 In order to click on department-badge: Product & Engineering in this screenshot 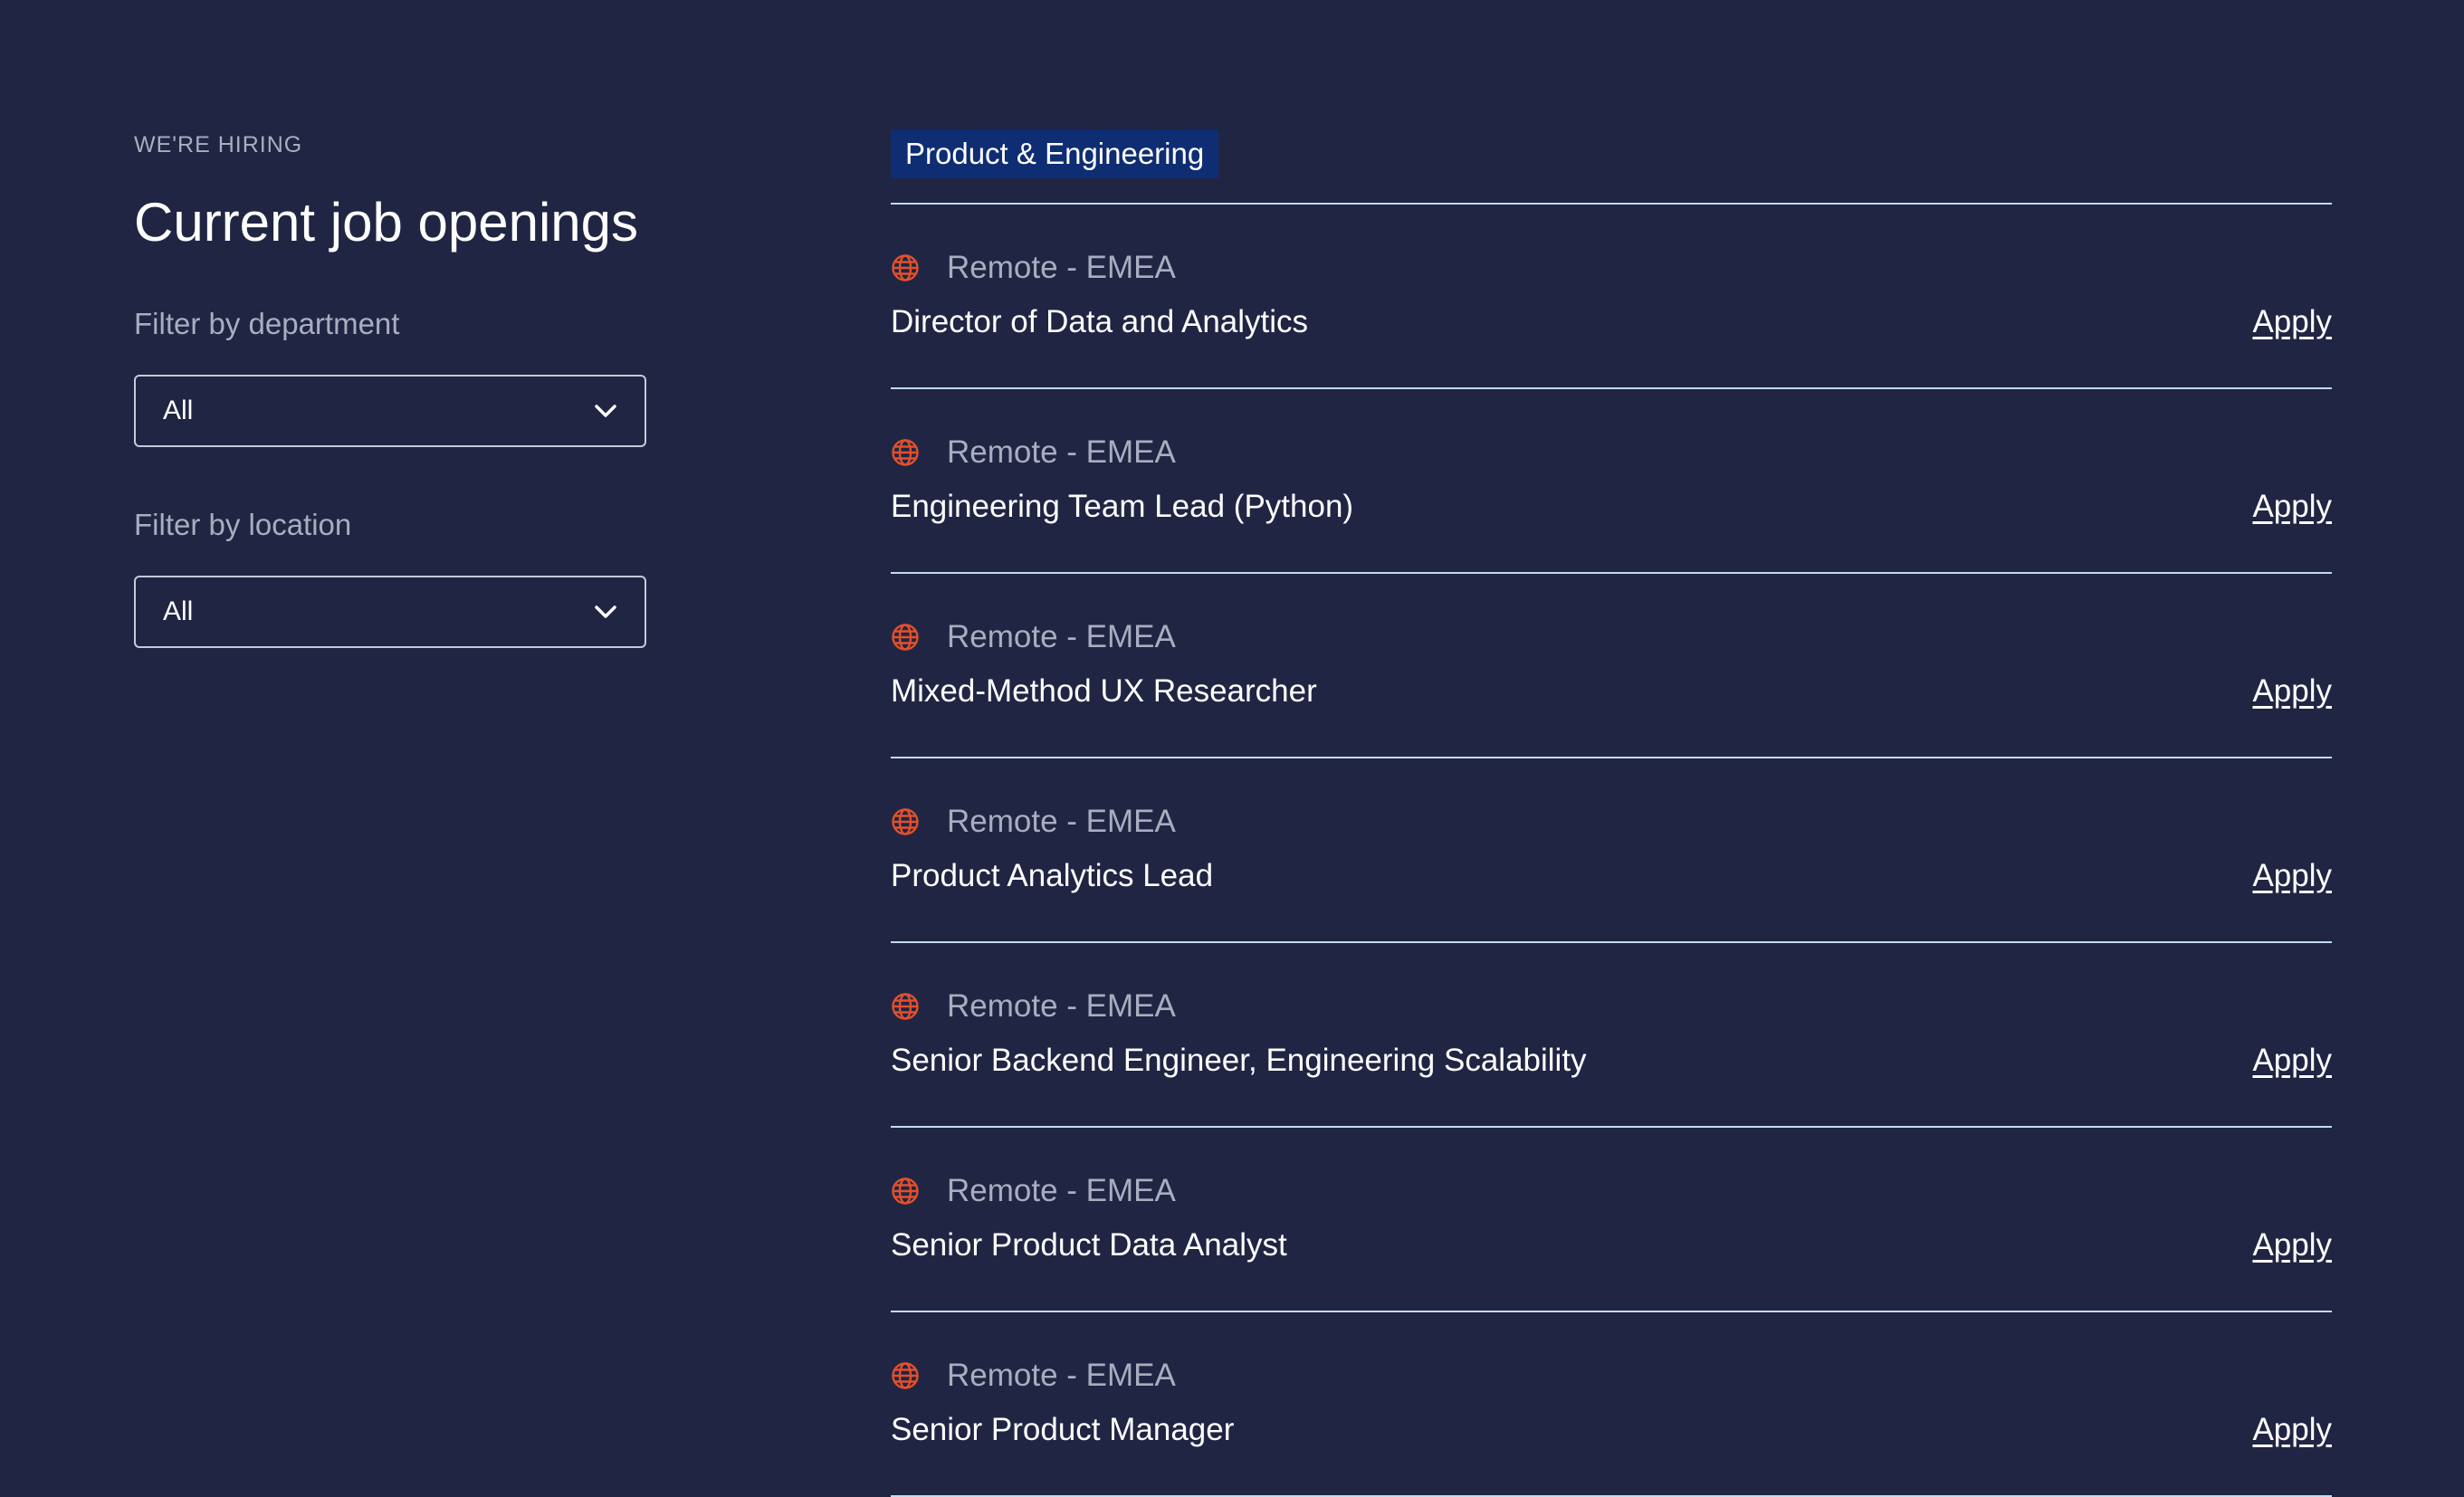, I will do `click(1055, 153)`.